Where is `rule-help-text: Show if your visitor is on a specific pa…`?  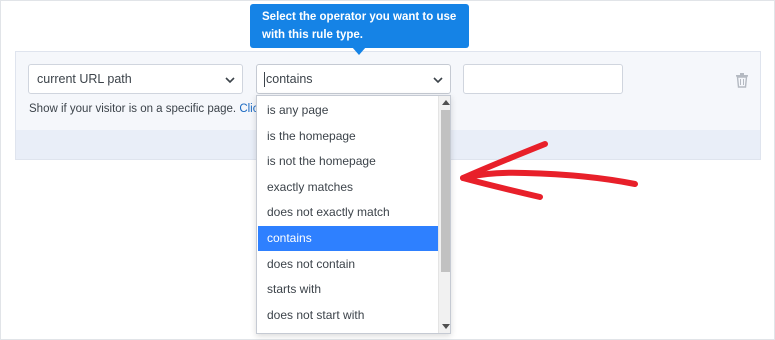 rule-help-text: Show if your visitor is on a specific pa… is located at coordinates (156, 109).